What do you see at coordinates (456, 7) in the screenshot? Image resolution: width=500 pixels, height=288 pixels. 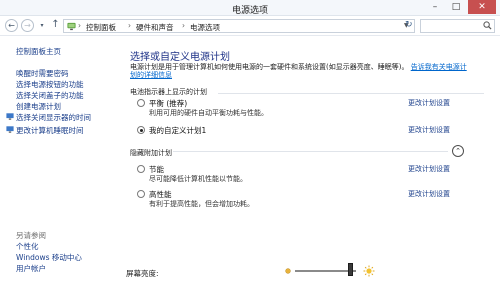 I see `maximize-button: □` at bounding box center [456, 7].